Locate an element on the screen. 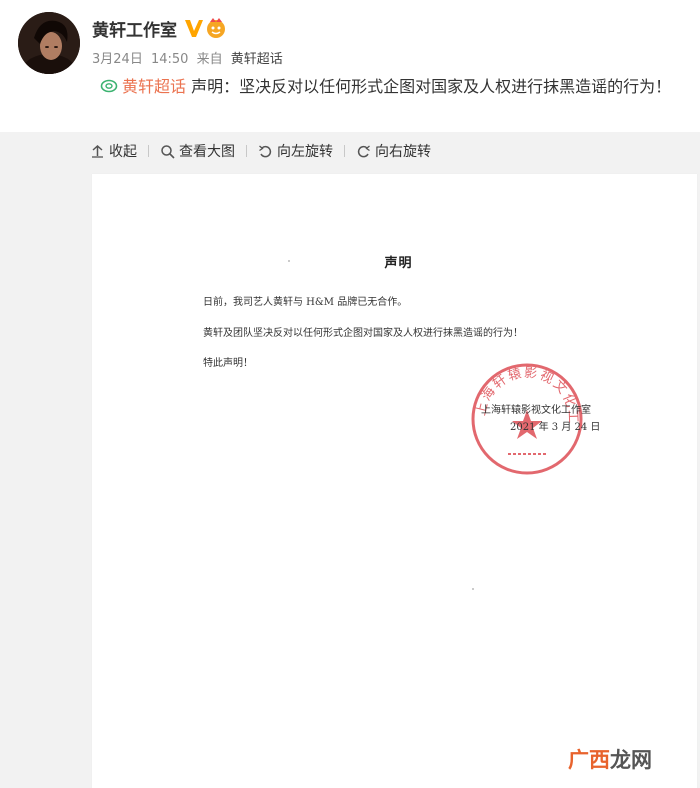 This screenshot has width=700, height=788. statement-signature: 上海轩辕影视文化工作室 is located at coordinates (536, 410).